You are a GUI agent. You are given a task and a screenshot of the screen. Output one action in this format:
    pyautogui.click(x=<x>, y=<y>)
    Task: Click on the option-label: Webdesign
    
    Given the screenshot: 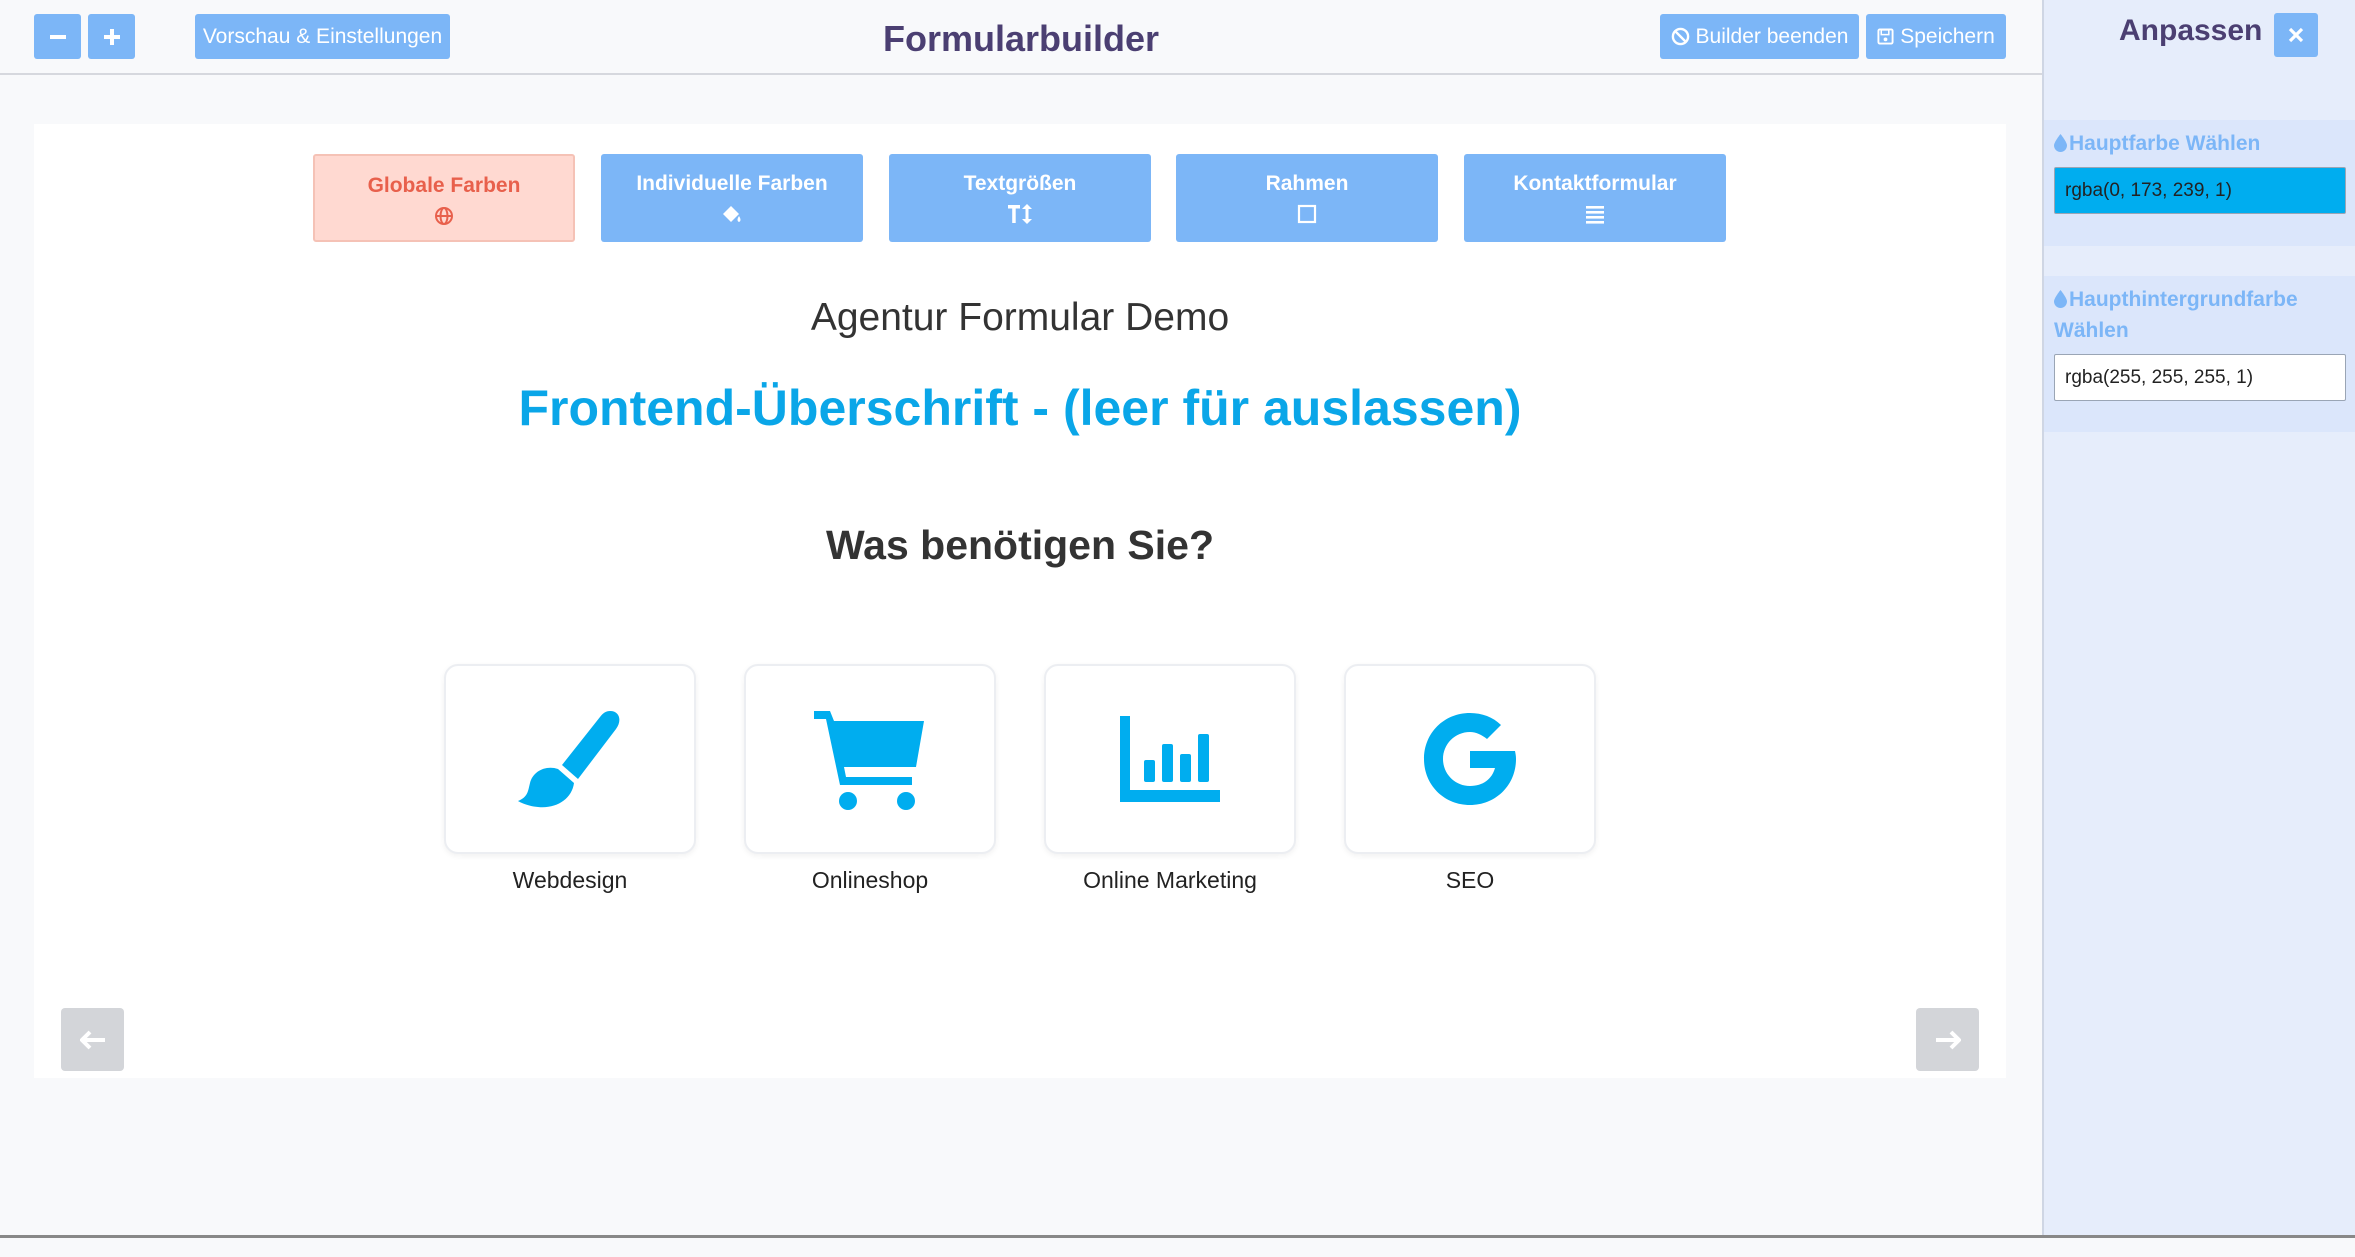 What is the action you would take?
    pyautogui.click(x=570, y=880)
    